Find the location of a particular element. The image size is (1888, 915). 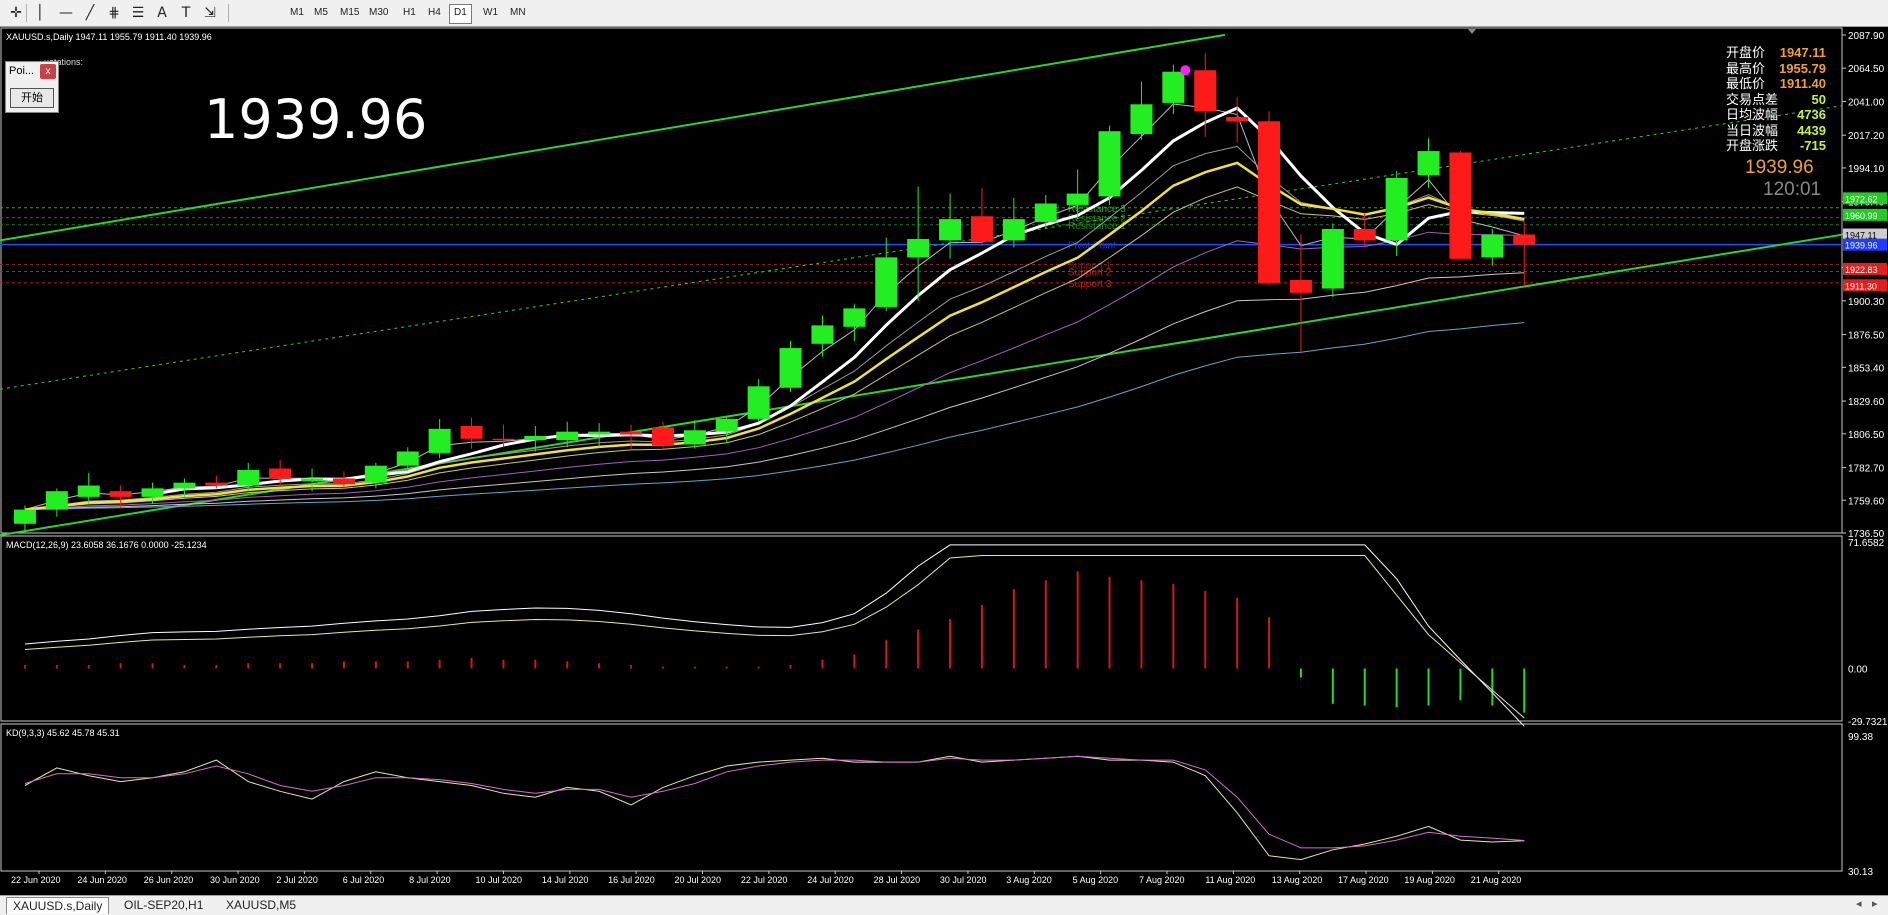

stat-value: 4736 is located at coordinates (1811, 114).